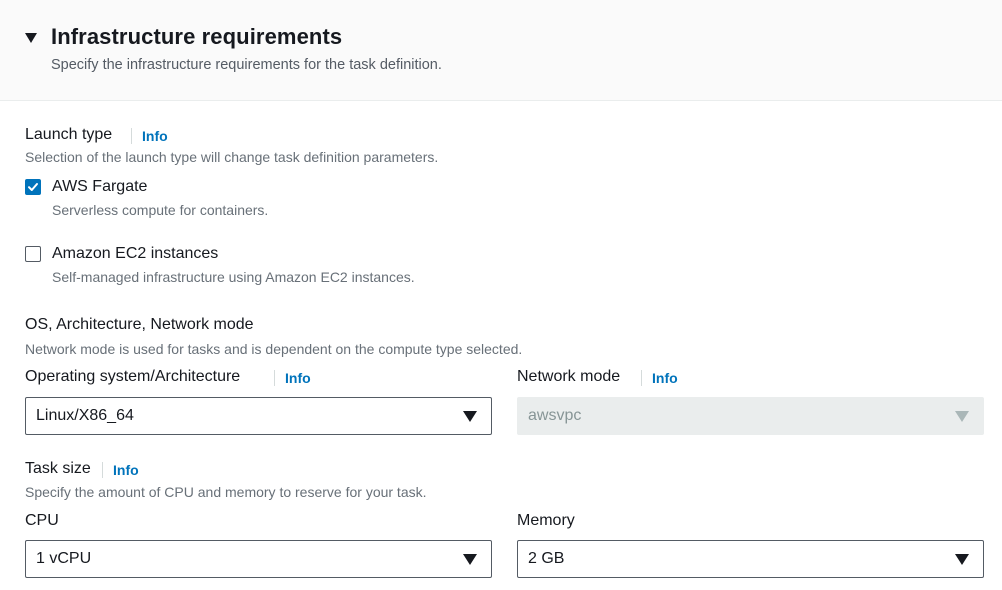 This screenshot has height=590, width=1002. Describe the element at coordinates (69, 134) in the screenshot. I see `launch-type-label: Launch type` at that location.